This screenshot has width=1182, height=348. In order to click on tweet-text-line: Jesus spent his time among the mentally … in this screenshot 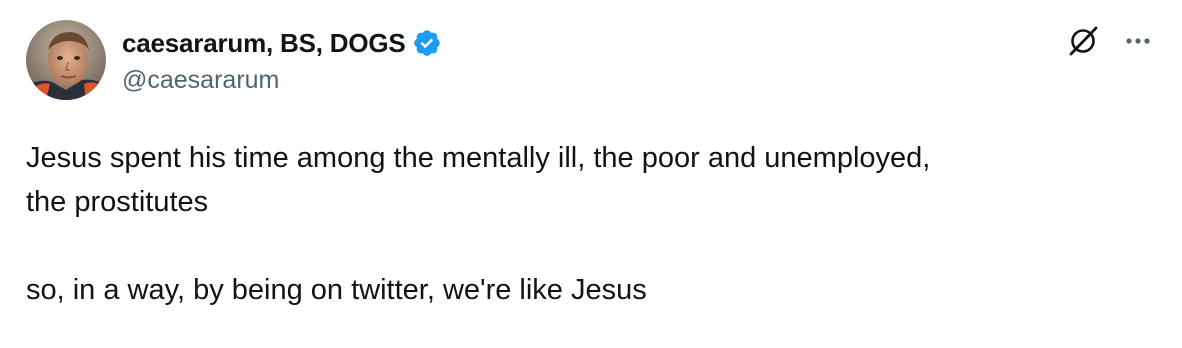, I will do `click(478, 158)`.